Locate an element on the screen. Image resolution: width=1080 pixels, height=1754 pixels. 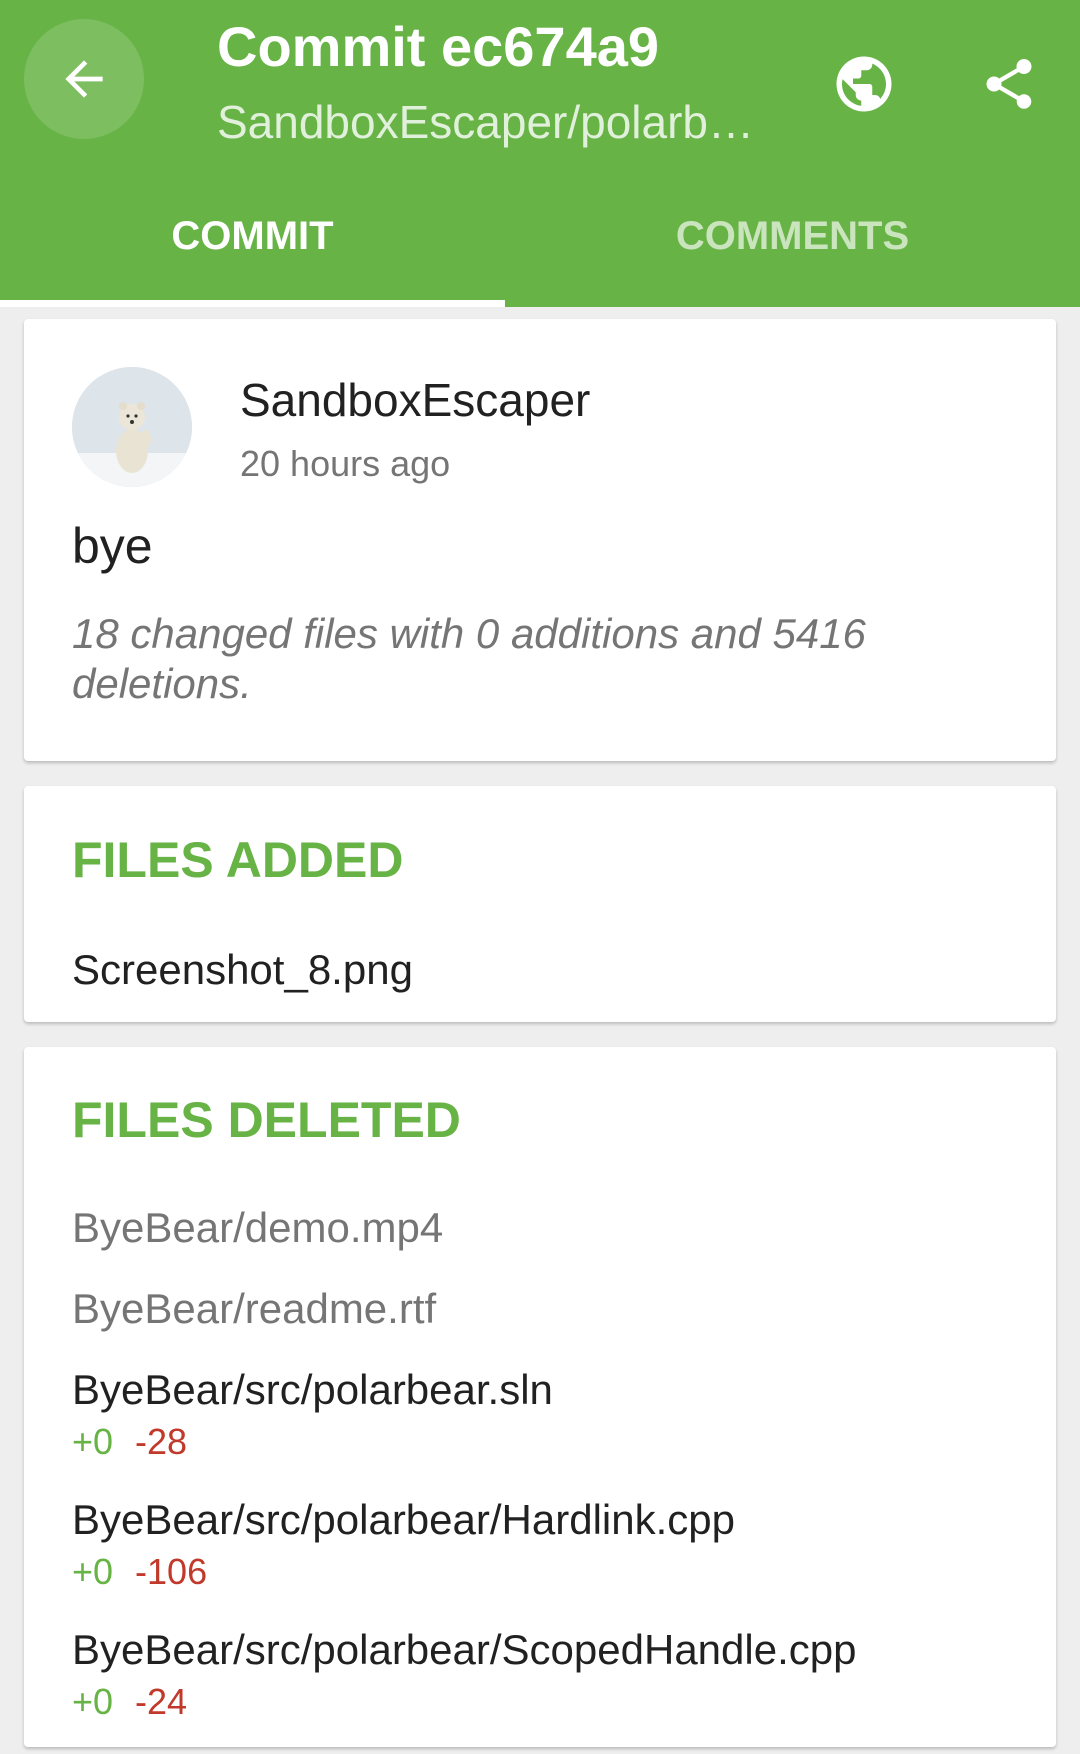
arrow-back-icon is located at coordinates (84, 79).